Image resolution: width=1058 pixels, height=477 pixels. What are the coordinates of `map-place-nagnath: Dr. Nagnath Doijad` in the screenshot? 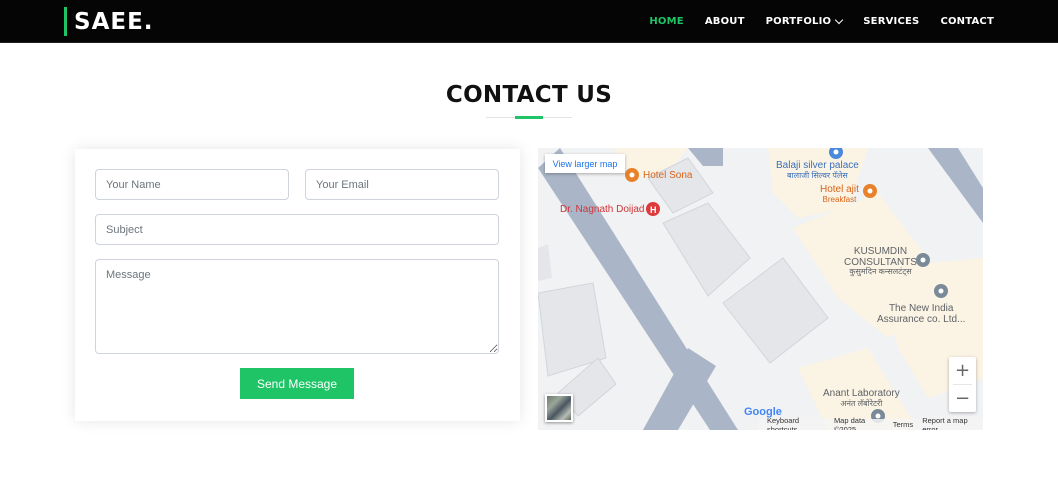 It's located at (602, 210).